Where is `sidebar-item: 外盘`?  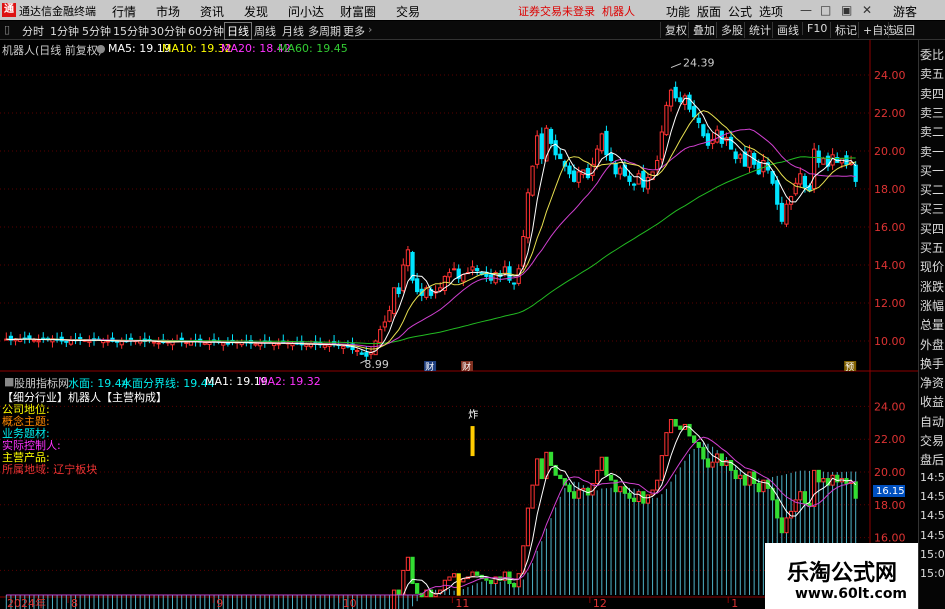
sidebar-item: 外盘 is located at coordinates (932, 344).